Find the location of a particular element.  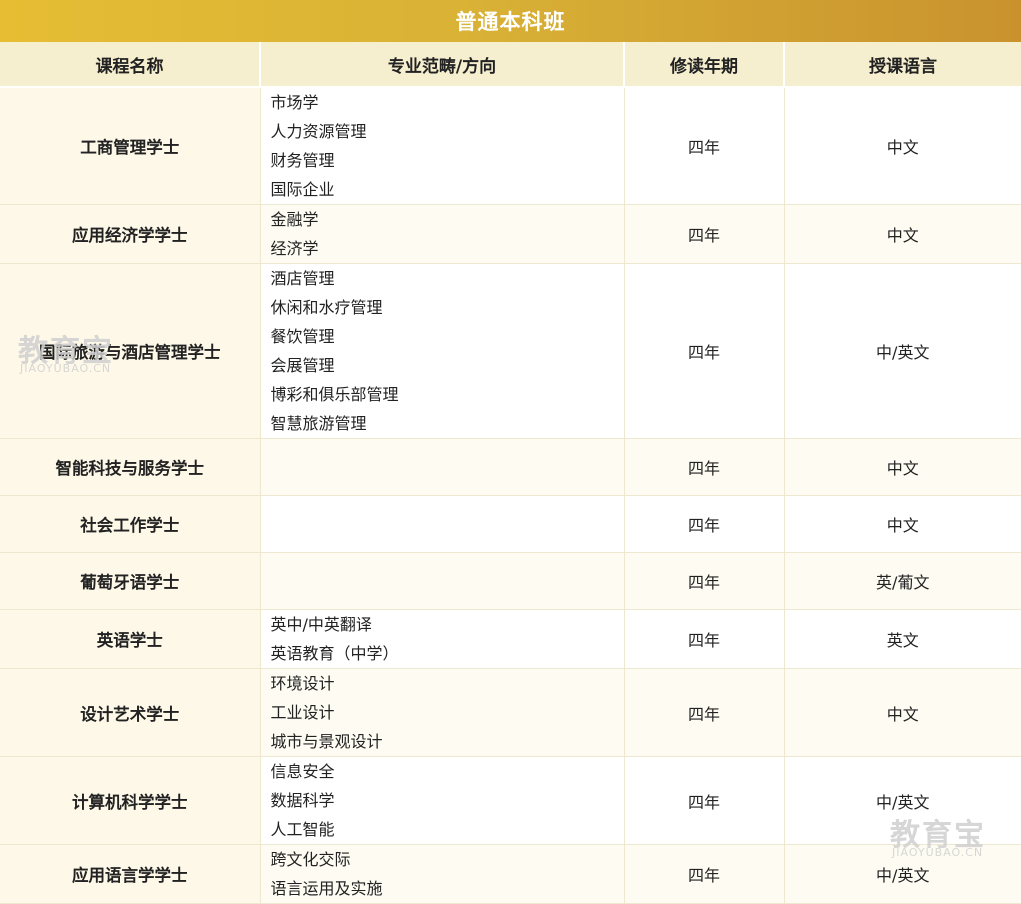

course-name-cell: 智能科技与服务学士 is located at coordinates (130, 467).